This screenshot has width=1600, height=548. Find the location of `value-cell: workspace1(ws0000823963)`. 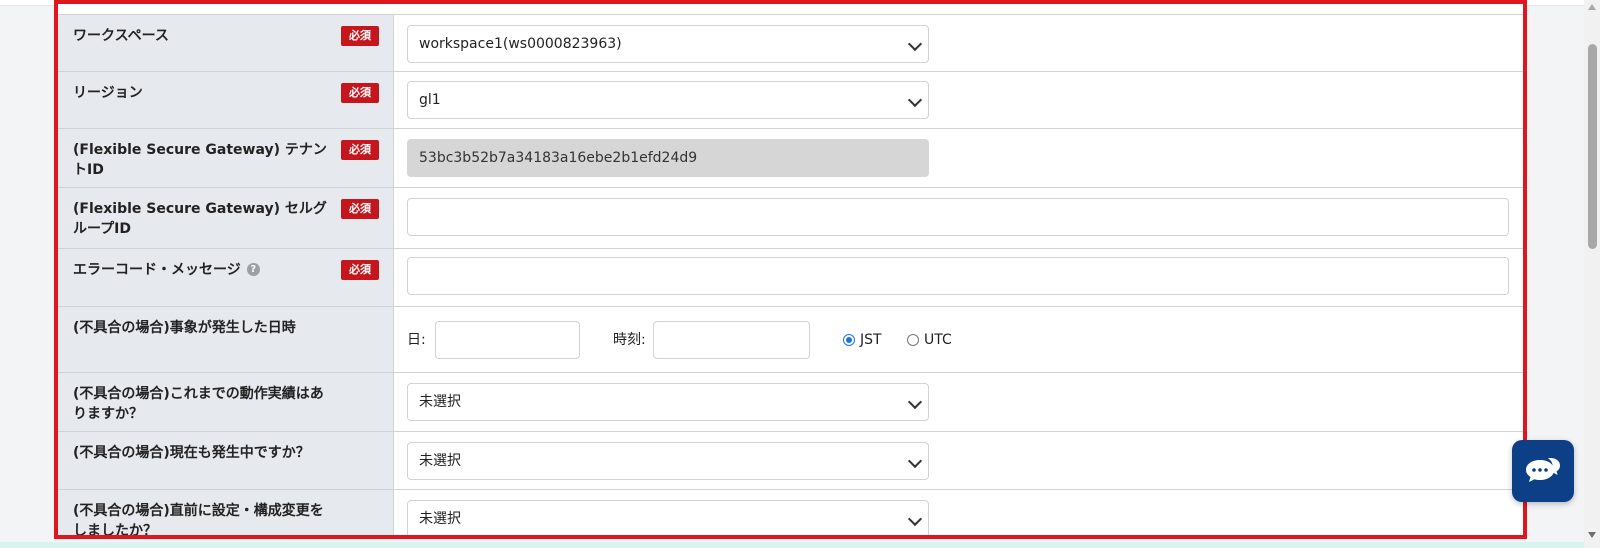

value-cell: workspace1(ws0000823963) is located at coordinates (958, 43).